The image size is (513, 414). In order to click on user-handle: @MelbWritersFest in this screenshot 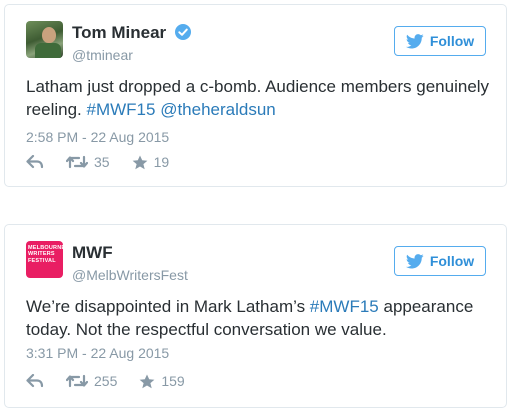, I will do `click(130, 275)`.